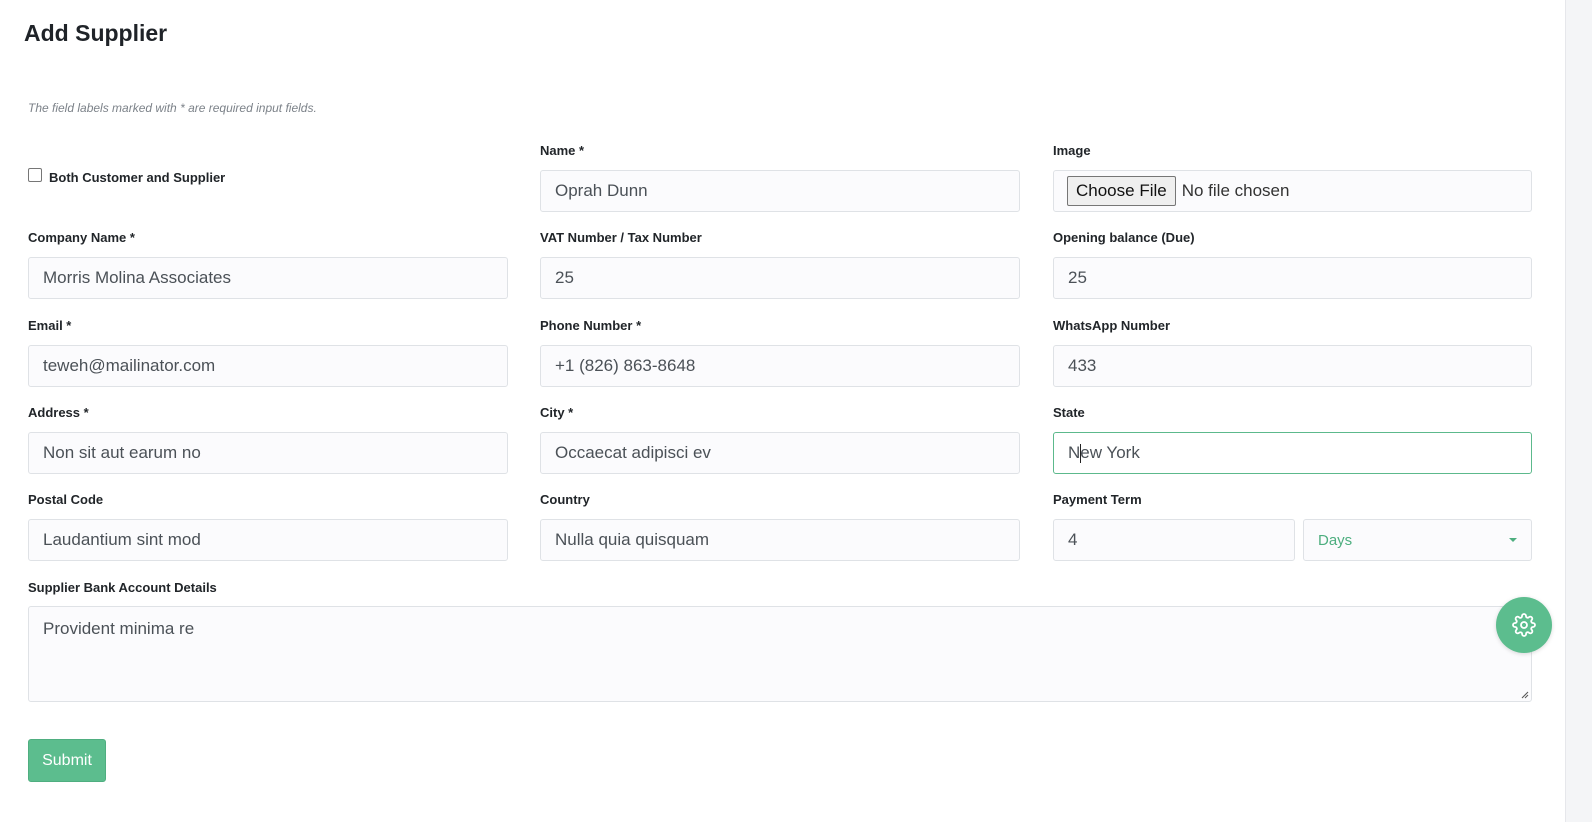 The image size is (1592, 822). What do you see at coordinates (1097, 499) in the screenshot?
I see `payment-term-label: Payment Term` at bounding box center [1097, 499].